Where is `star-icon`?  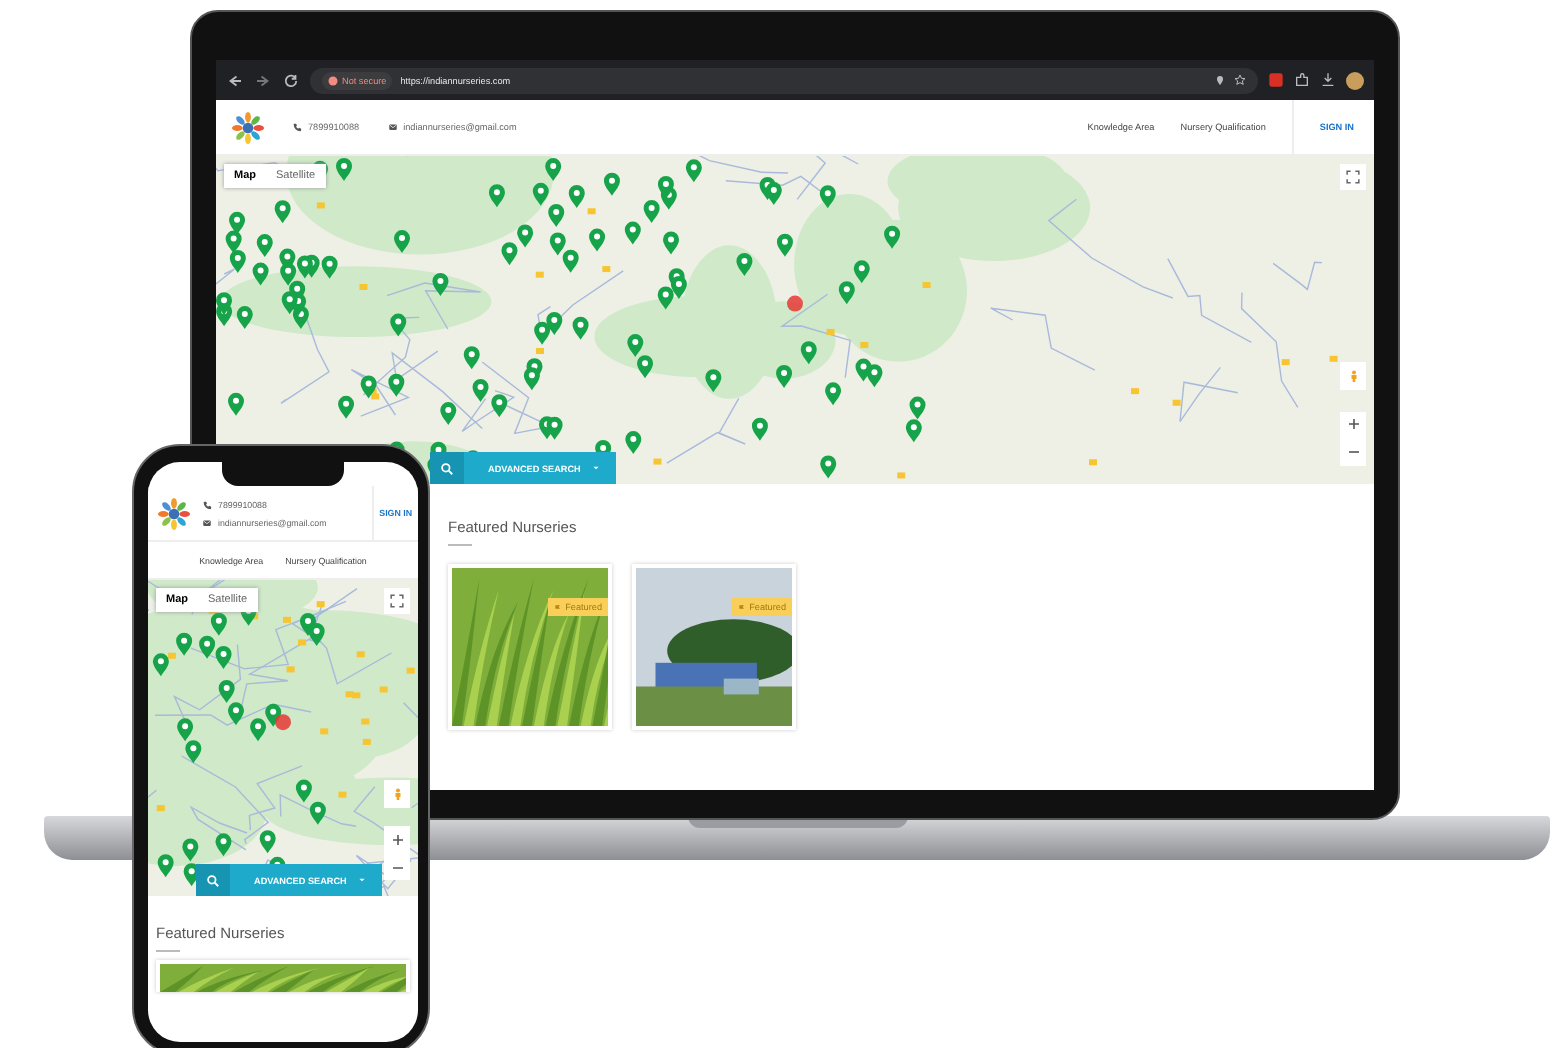 star-icon is located at coordinates (1240, 80).